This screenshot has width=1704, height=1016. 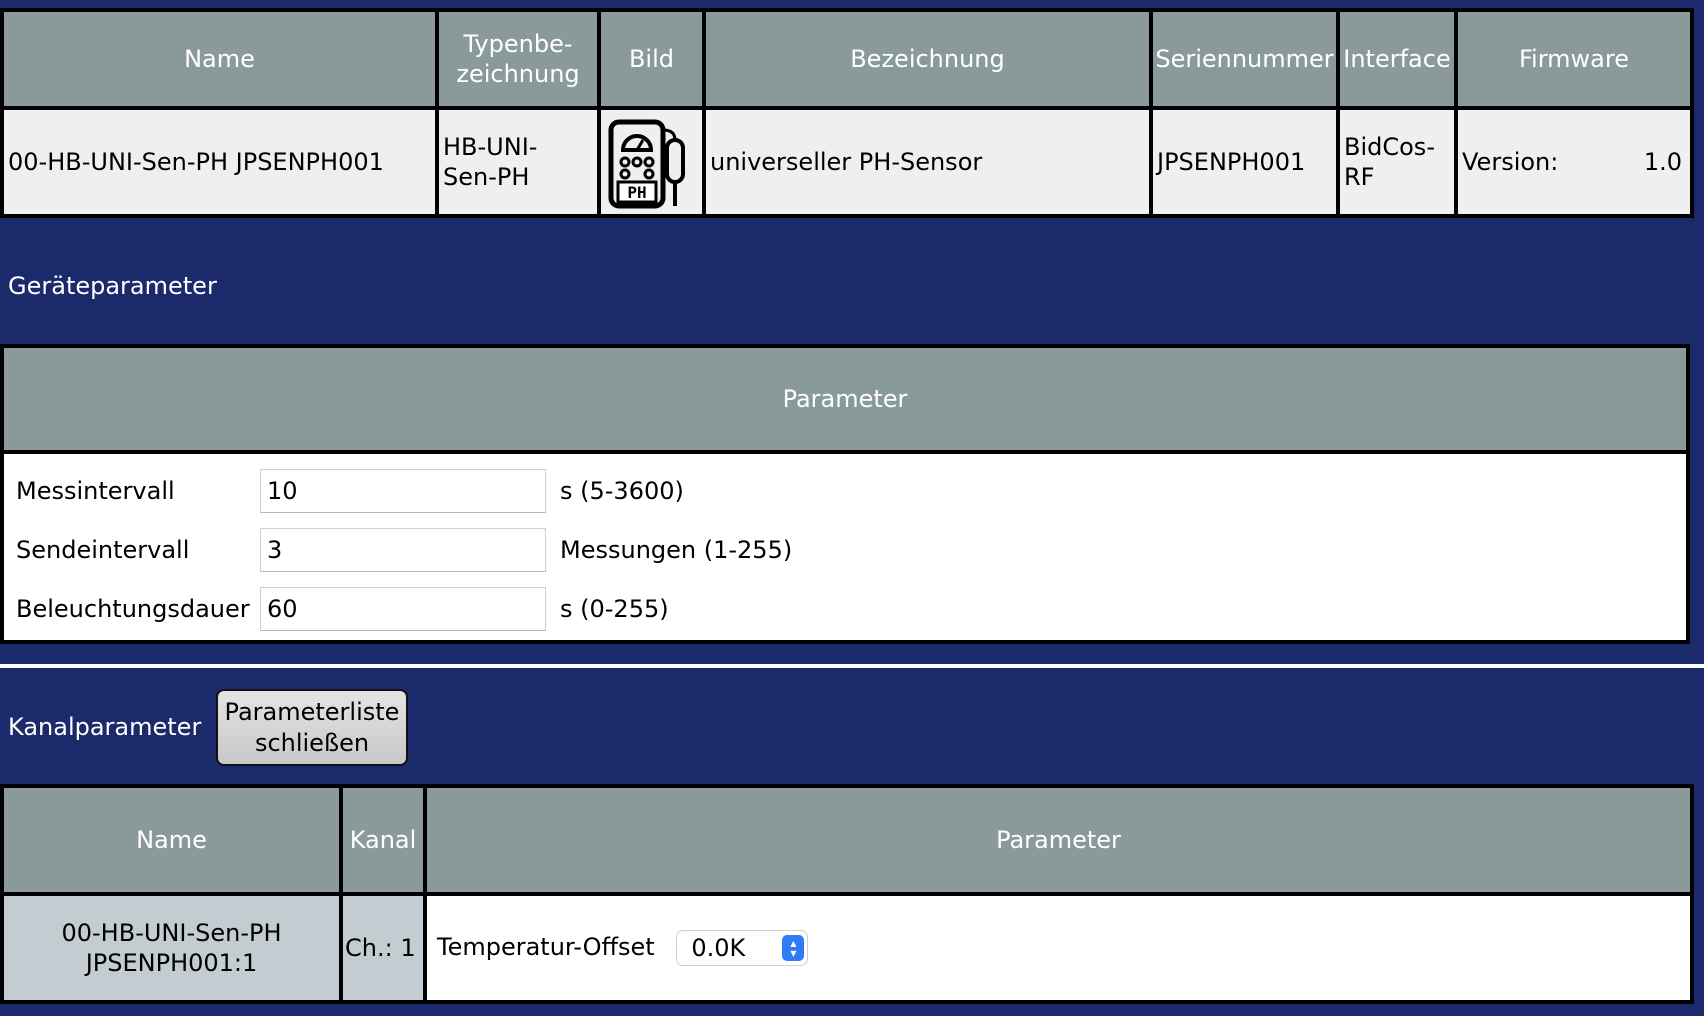 What do you see at coordinates (1244, 162) in the screenshot?
I see `device-serial: JPSENPH001` at bounding box center [1244, 162].